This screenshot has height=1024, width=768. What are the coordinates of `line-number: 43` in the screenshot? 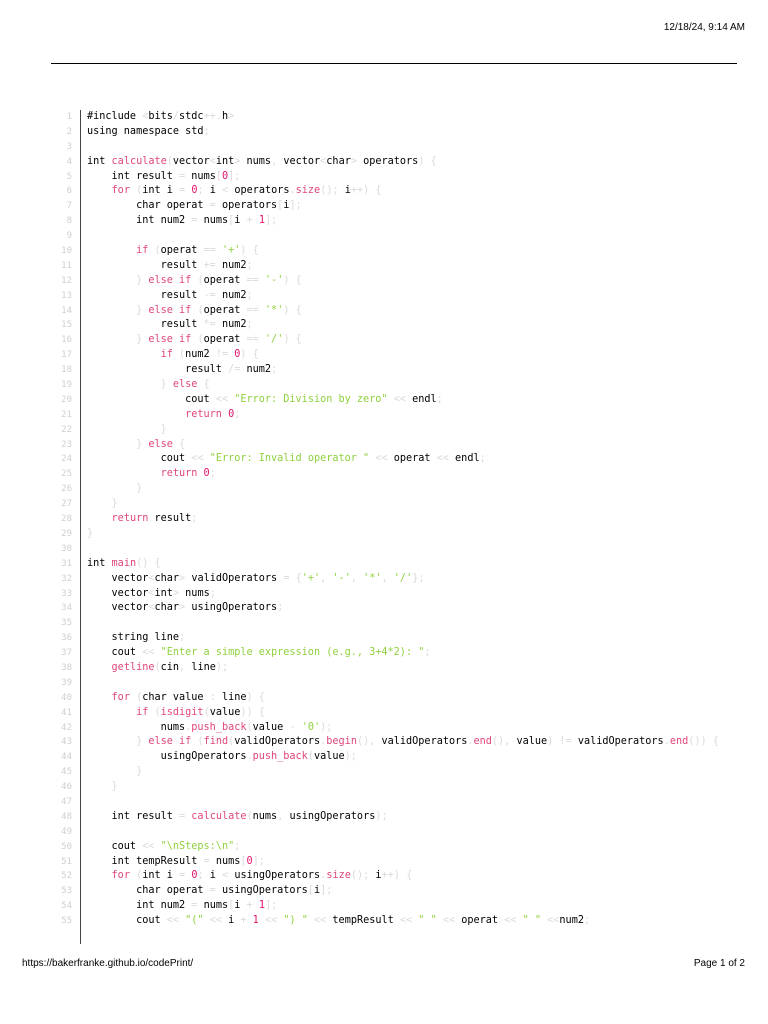 It's located at (66, 742).